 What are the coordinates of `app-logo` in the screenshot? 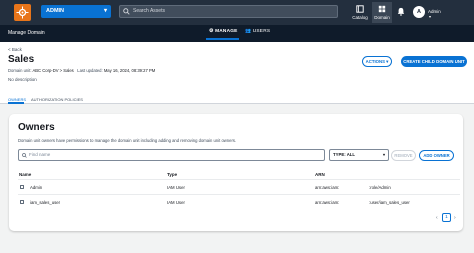 It's located at (22, 12).